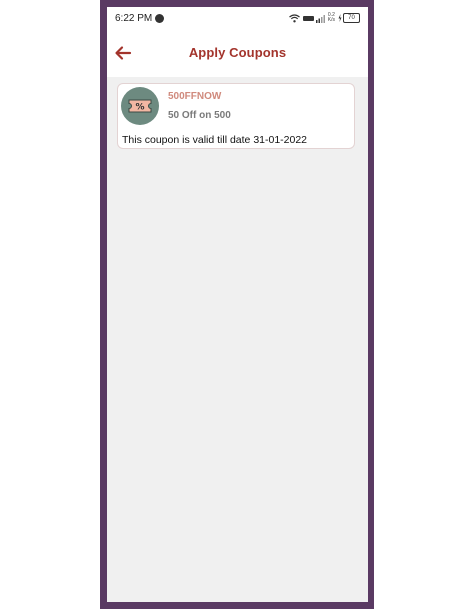 The image size is (474, 609). I want to click on page-title: Apply Coupons, so click(237, 52).